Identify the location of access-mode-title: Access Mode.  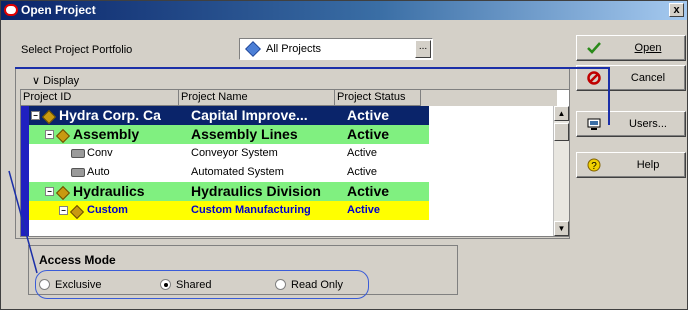
(77, 260).